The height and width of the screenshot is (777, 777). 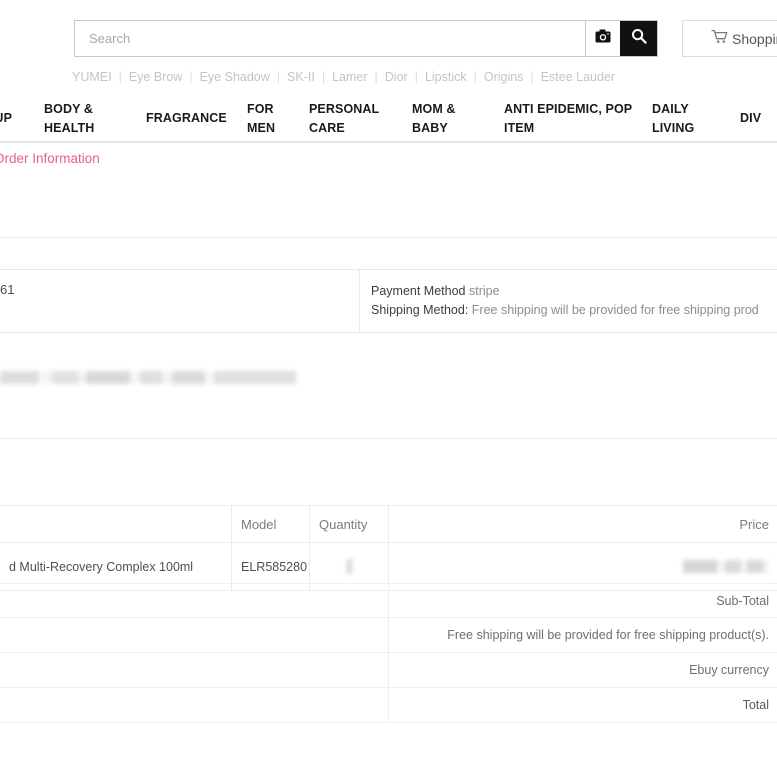 I want to click on quicklink-eye-shadow: Eye Shadow, so click(x=235, y=77).